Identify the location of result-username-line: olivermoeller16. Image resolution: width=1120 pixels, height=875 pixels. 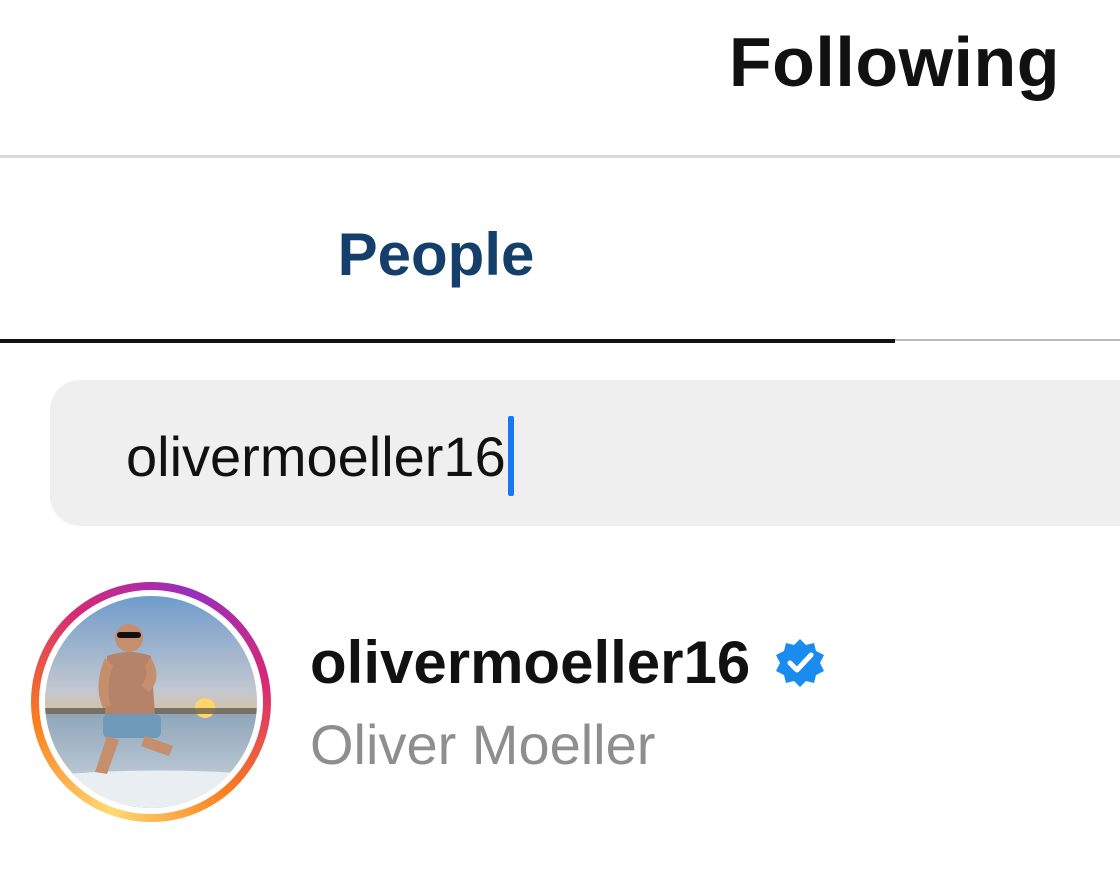
(569, 662).